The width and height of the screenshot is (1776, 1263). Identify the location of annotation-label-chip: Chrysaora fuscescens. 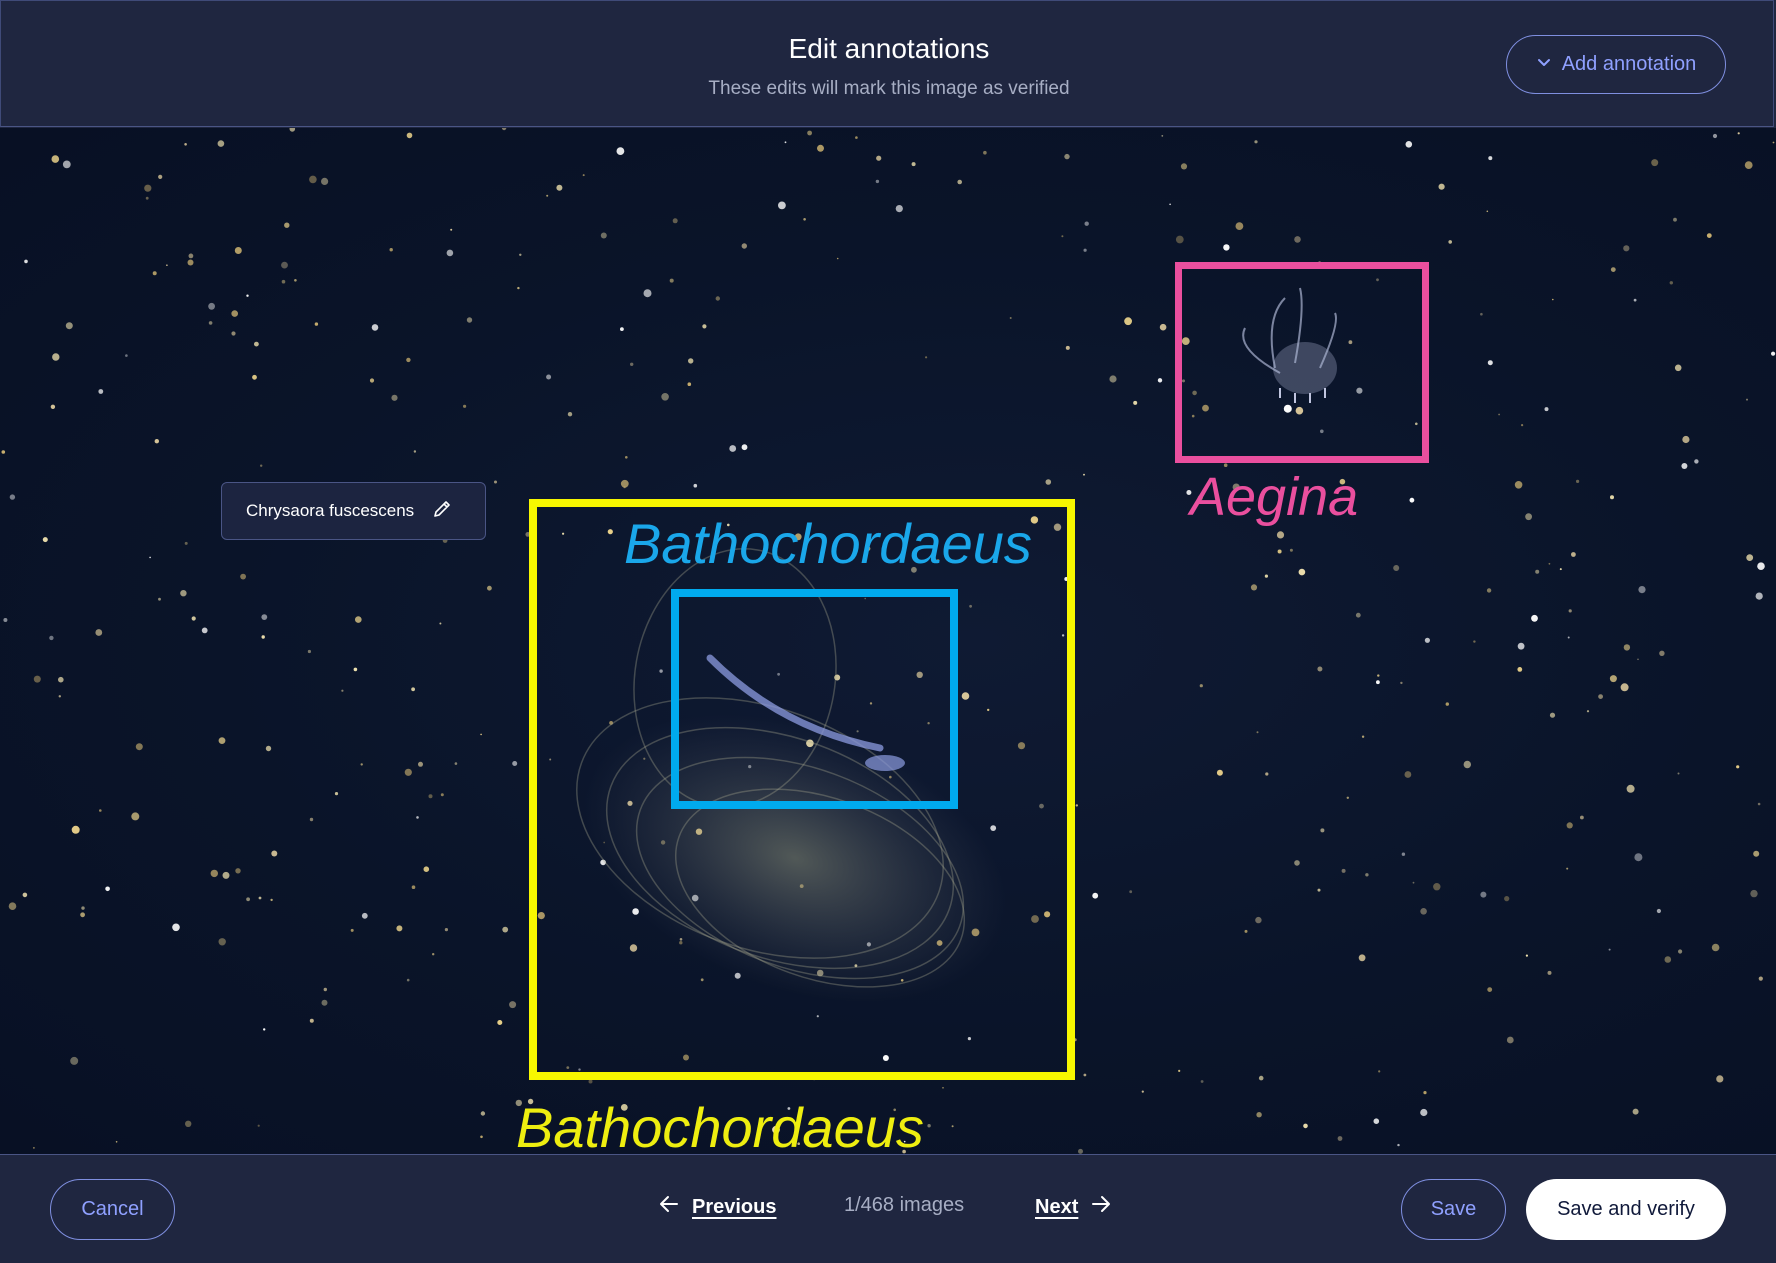
(353, 511).